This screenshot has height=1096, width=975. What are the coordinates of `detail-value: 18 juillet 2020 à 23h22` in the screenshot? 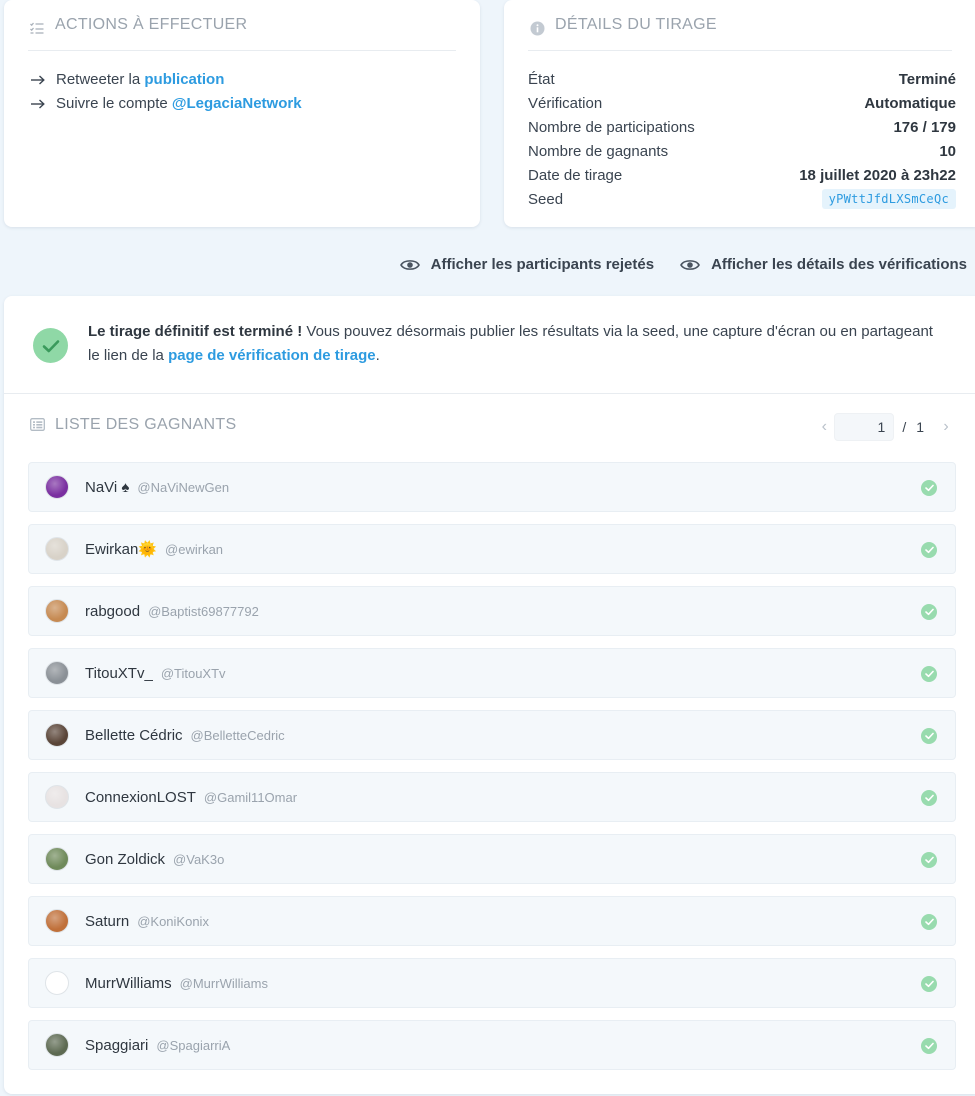 It's located at (877, 175).